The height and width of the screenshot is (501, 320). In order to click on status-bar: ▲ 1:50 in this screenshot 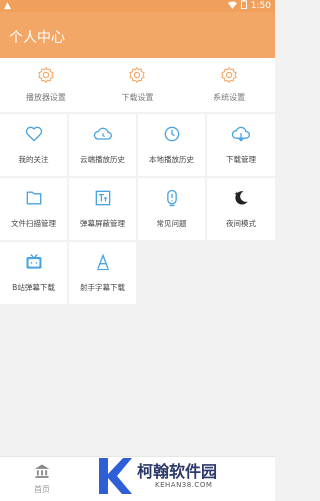, I will do `click(137, 6)`.